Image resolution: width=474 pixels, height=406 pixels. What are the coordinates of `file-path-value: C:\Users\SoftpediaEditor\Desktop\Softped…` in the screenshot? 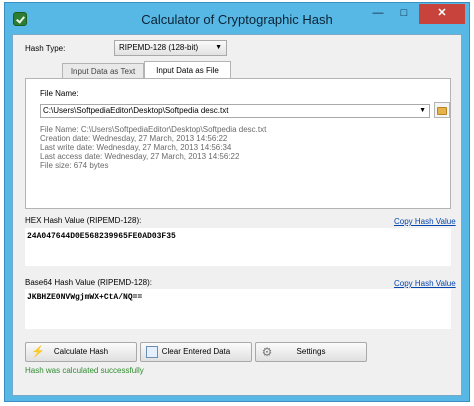 It's located at (136, 110).